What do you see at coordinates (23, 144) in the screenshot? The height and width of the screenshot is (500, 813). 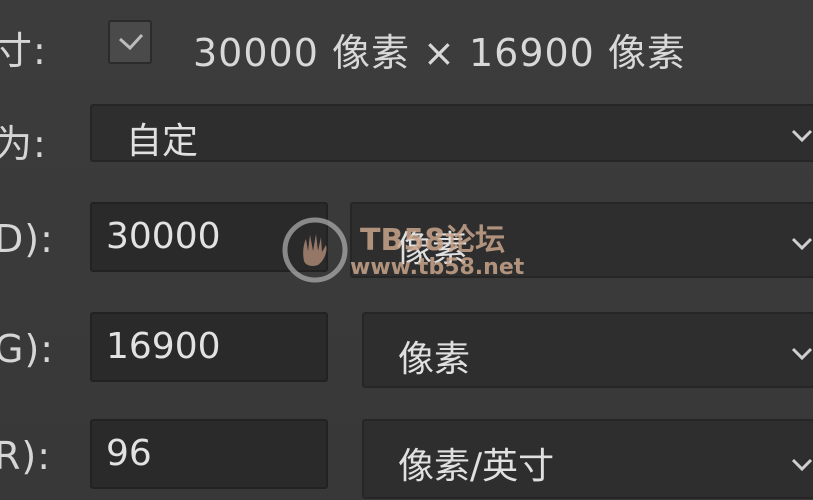 I see `preset-label: 为:` at bounding box center [23, 144].